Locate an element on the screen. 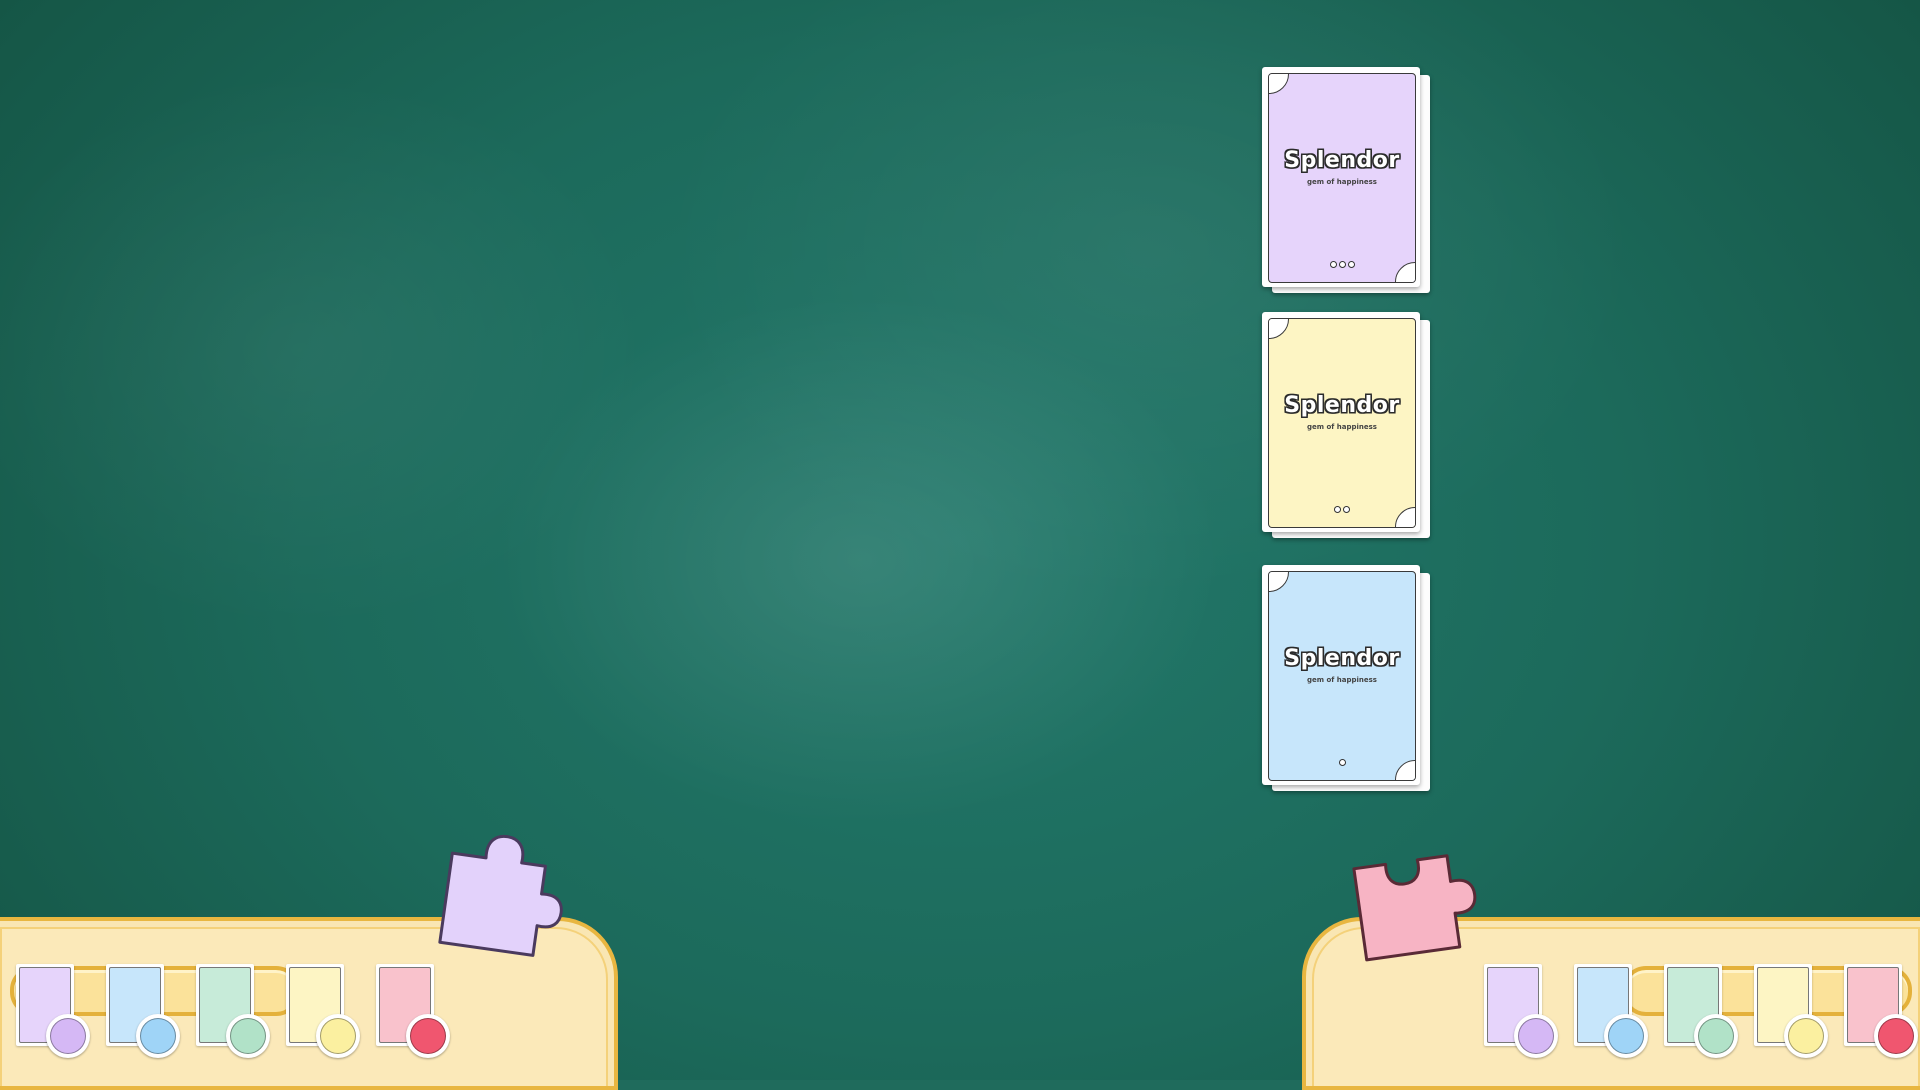 The image size is (1920, 1090). deck-tier-3: Splendor gem of happiness is located at coordinates (1347, 180).